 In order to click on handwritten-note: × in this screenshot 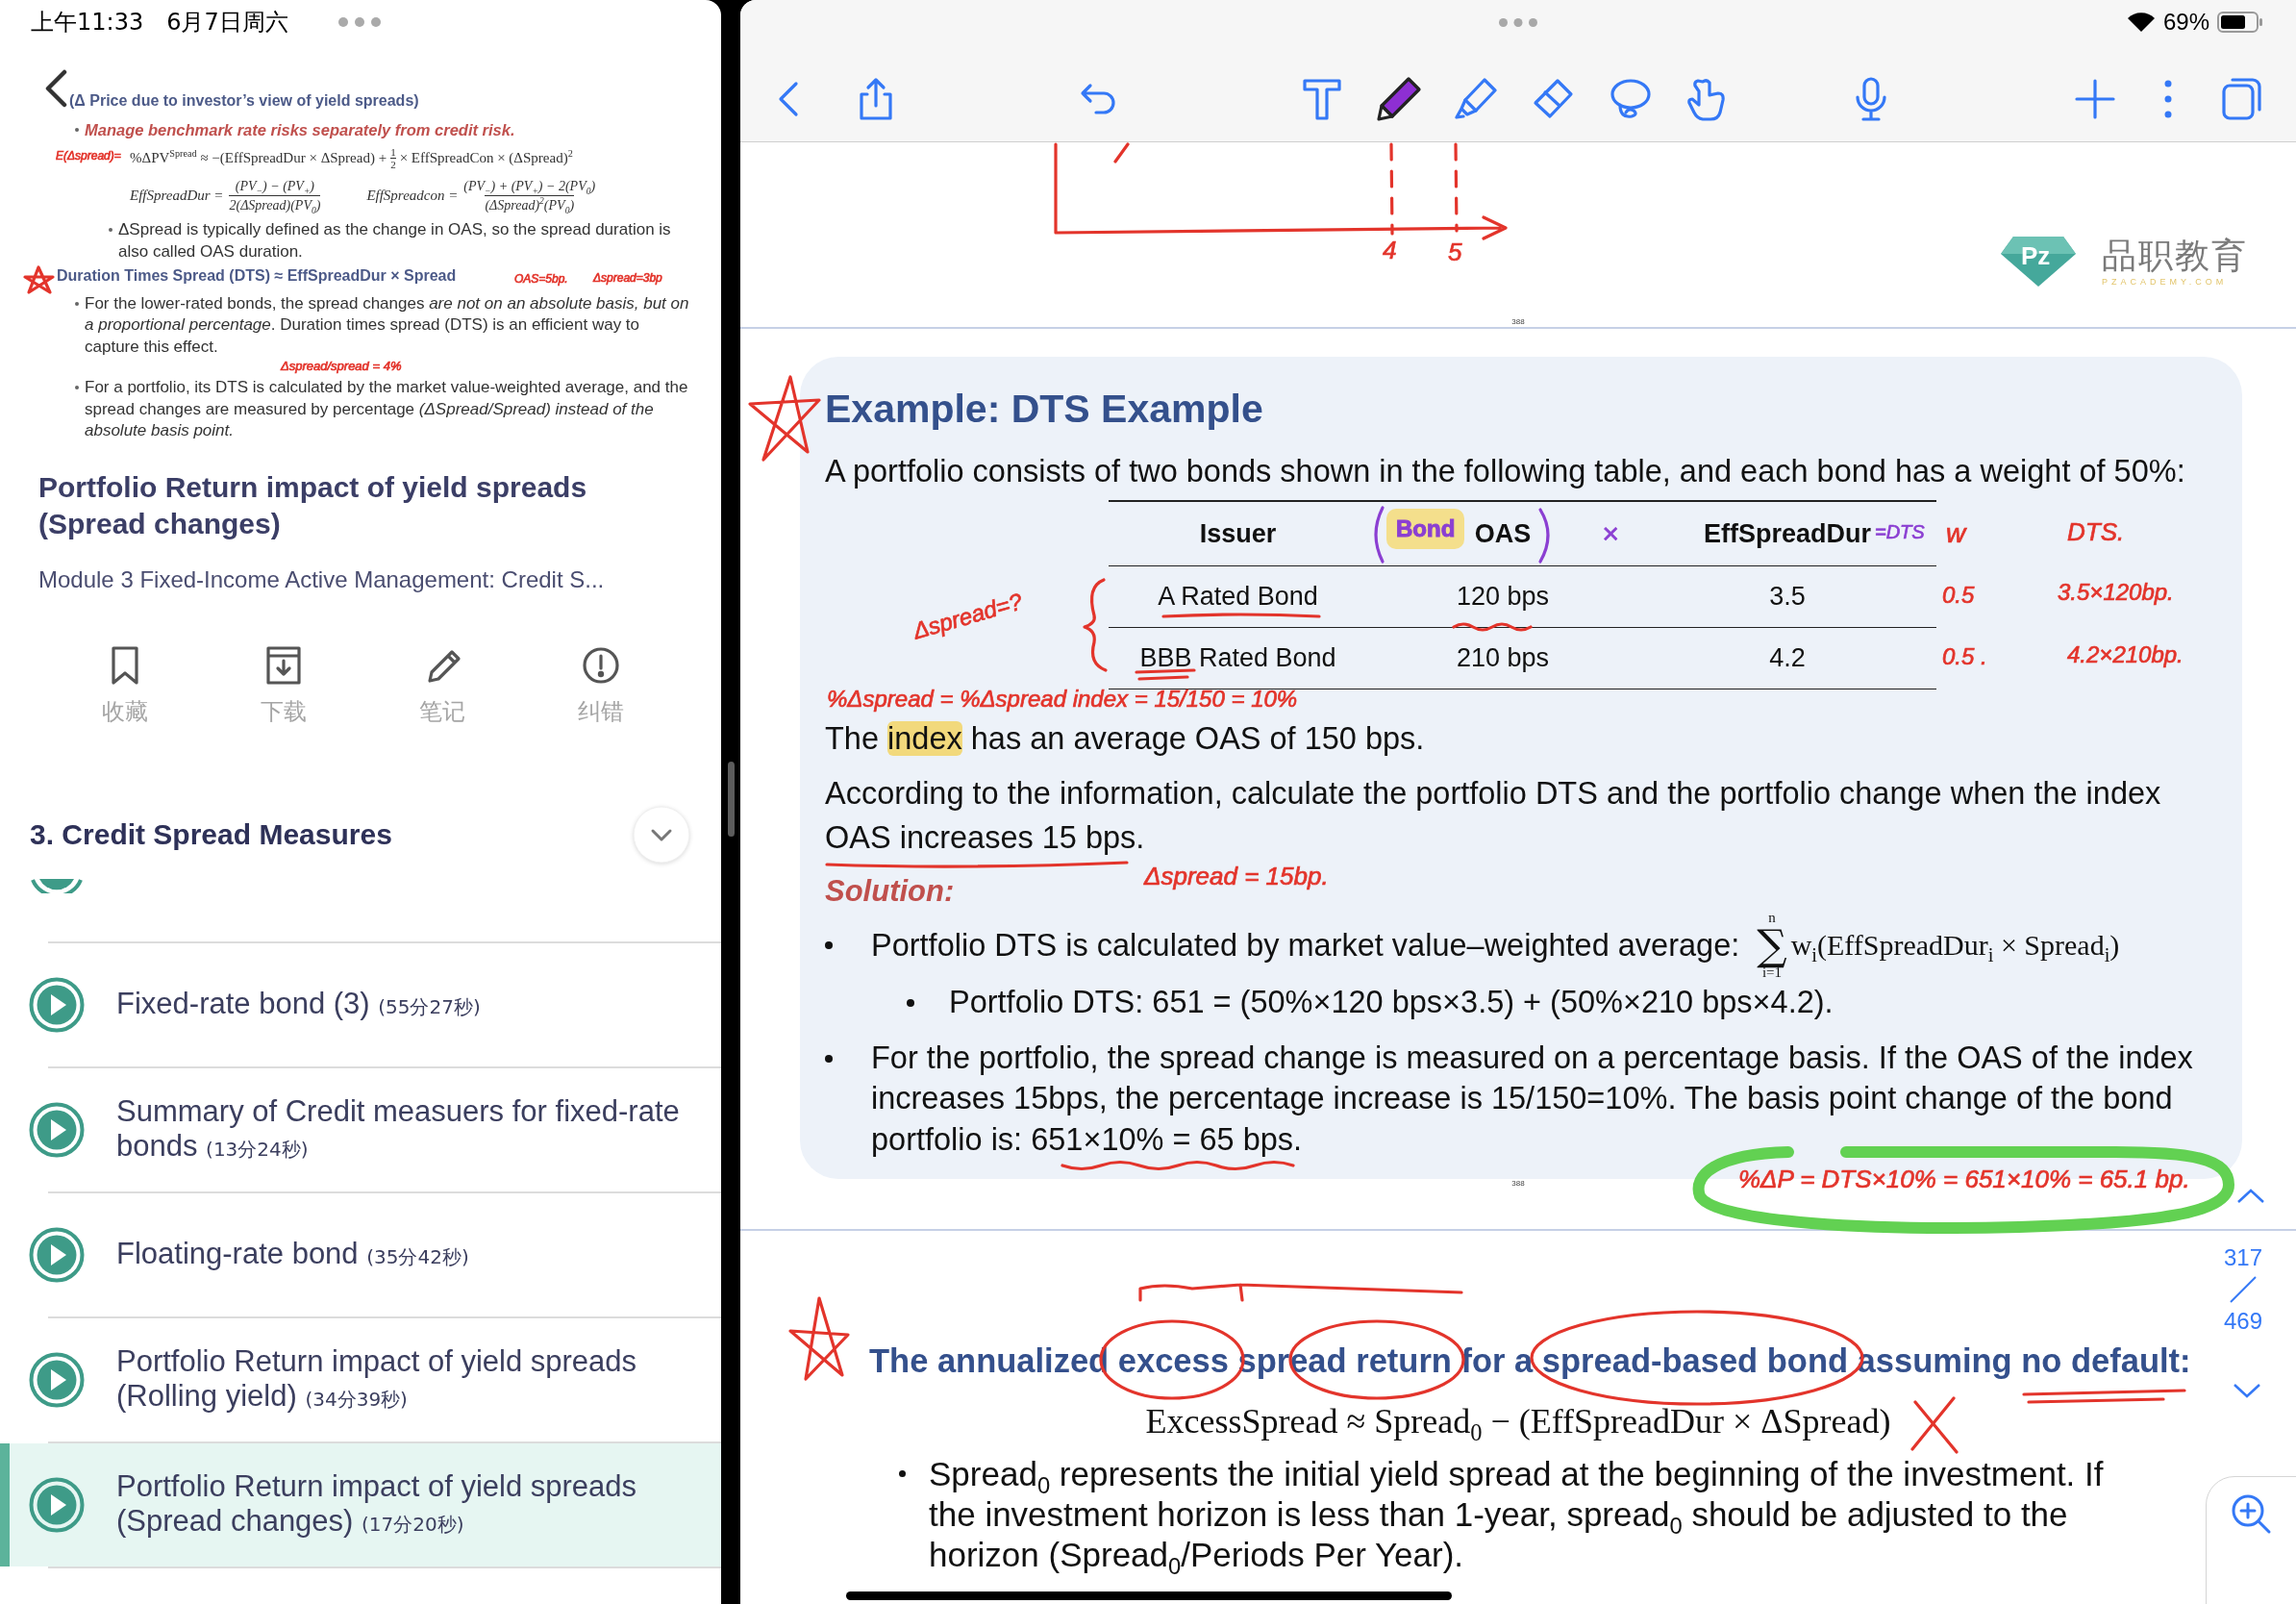, I will do `click(1610, 533)`.